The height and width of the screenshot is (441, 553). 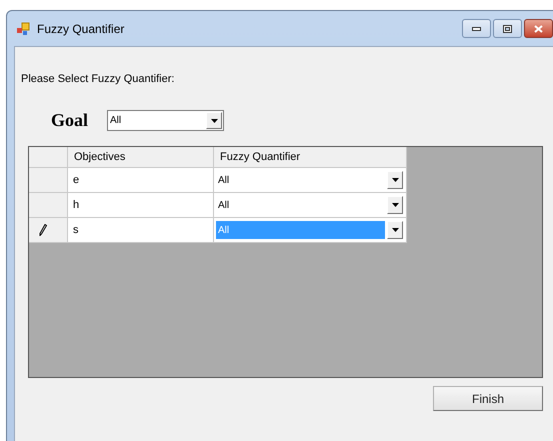 I want to click on maximize-icon, so click(x=507, y=28).